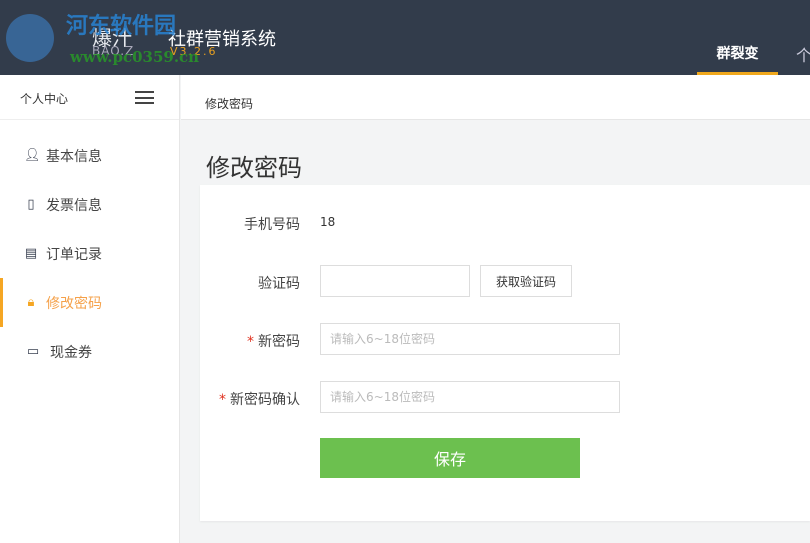 This screenshot has height=543, width=810. I want to click on sidebar-item-label: 订单记录, so click(74, 254).